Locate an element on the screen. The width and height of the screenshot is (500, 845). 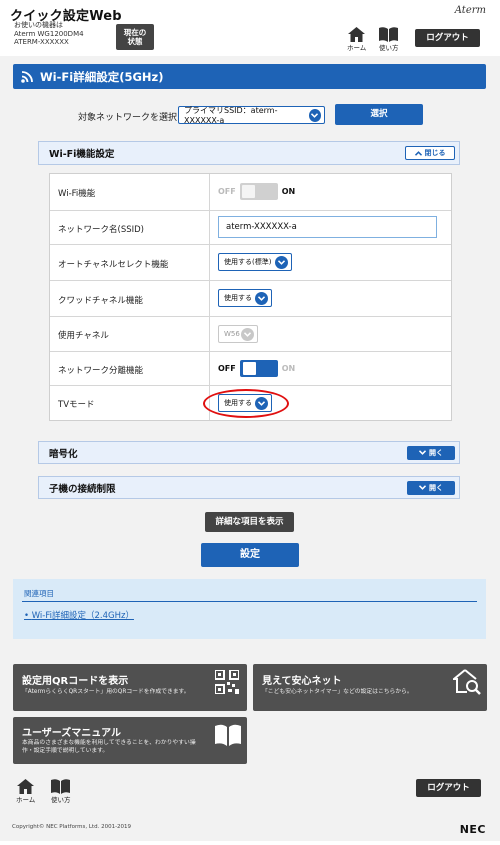
current-status-button: 現在の 状態 is located at coordinates (135, 37).